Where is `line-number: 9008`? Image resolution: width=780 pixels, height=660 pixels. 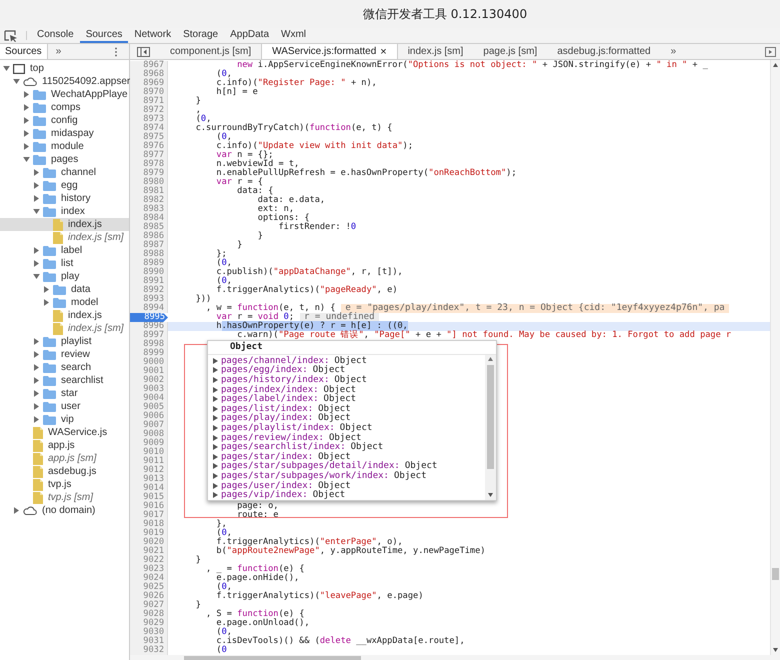 line-number: 9008 is located at coordinates (149, 434).